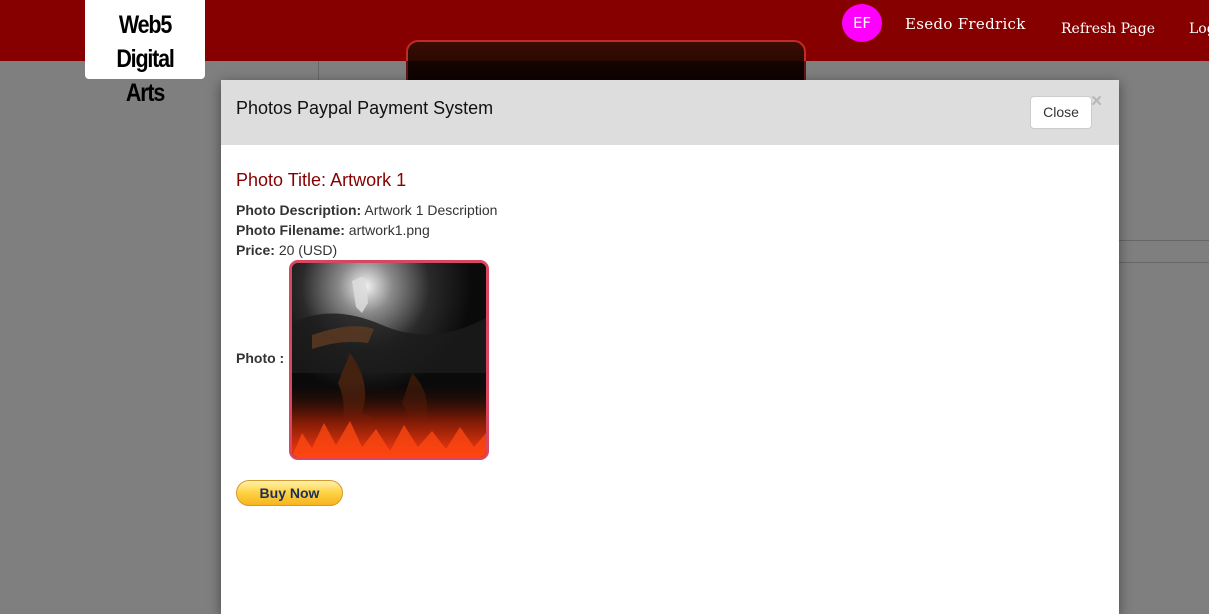  What do you see at coordinates (389, 230) in the screenshot?
I see `filename-value: artwork1.png` at bounding box center [389, 230].